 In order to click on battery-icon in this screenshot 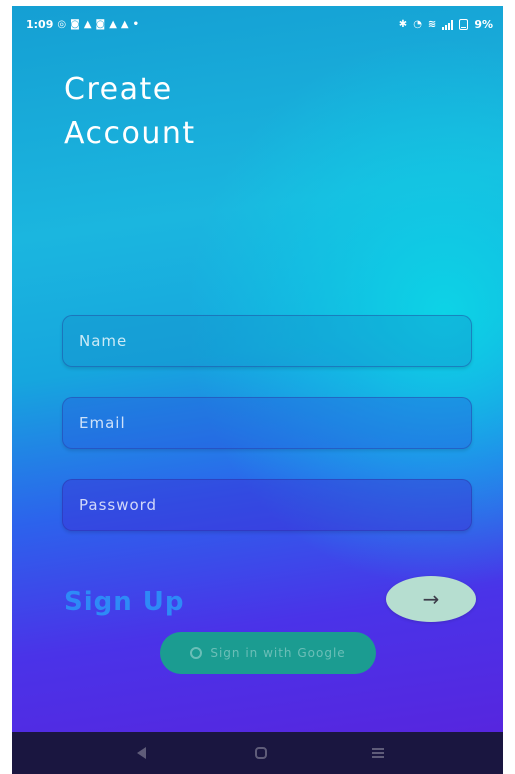, I will do `click(464, 24)`.